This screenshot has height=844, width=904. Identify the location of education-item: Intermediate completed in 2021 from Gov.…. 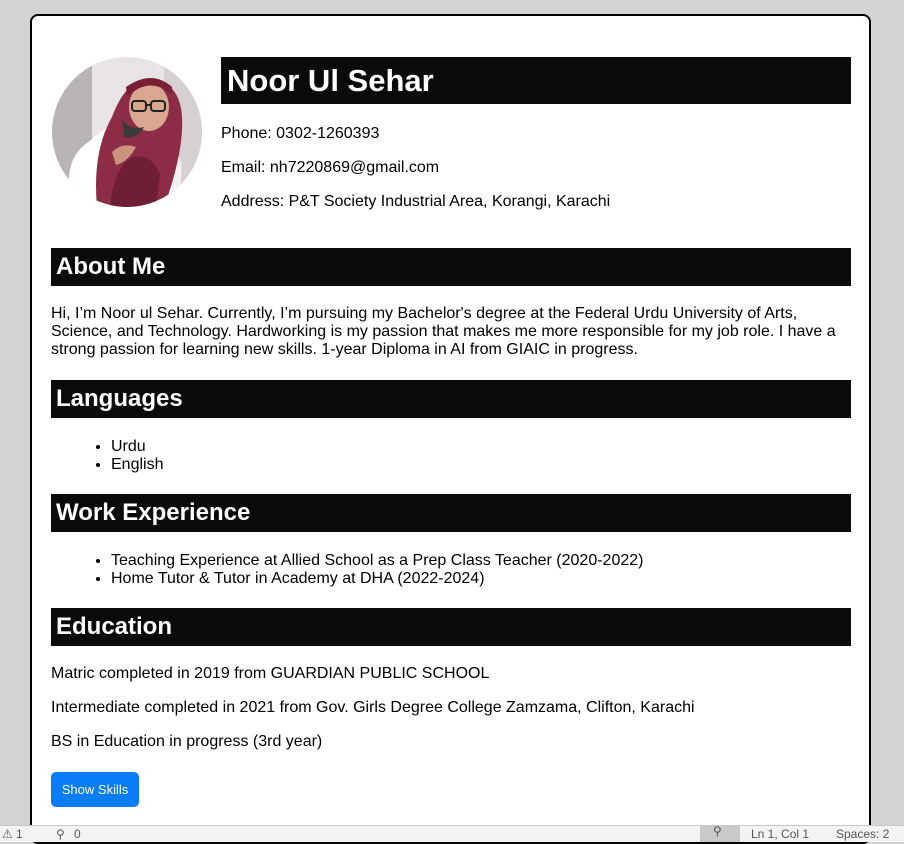
(373, 707).